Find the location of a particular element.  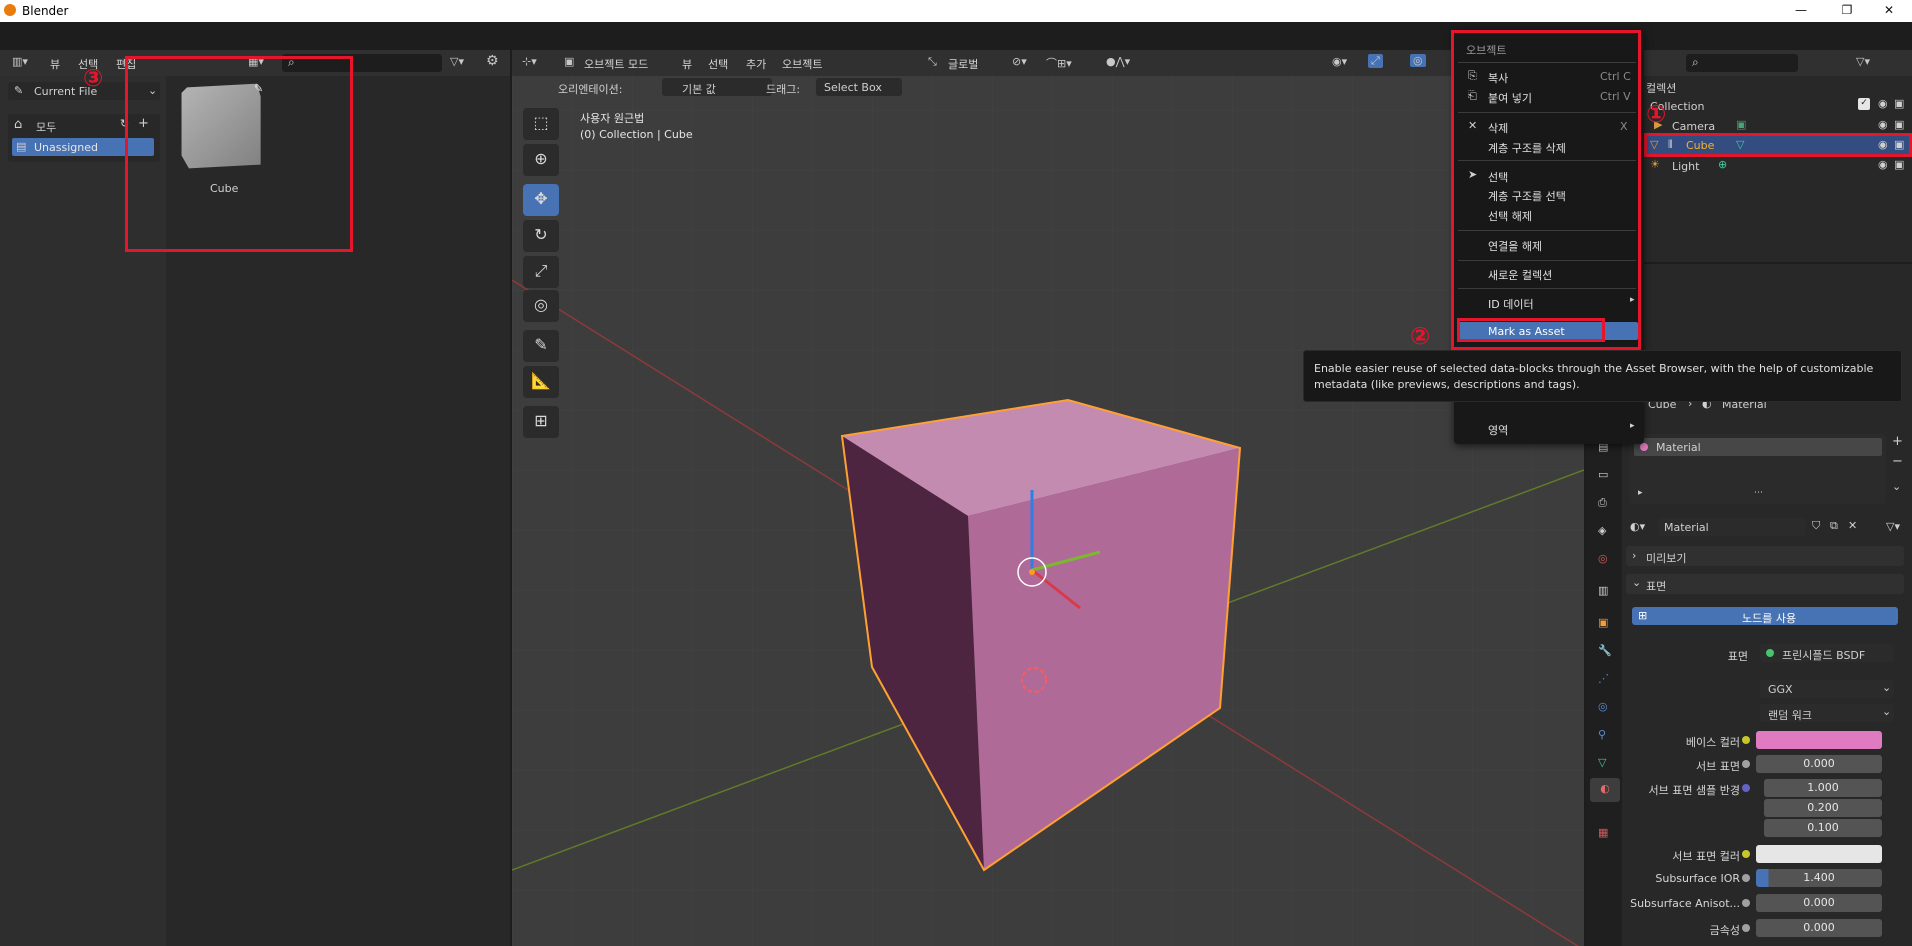

drag-value: Select Box is located at coordinates (853, 87).